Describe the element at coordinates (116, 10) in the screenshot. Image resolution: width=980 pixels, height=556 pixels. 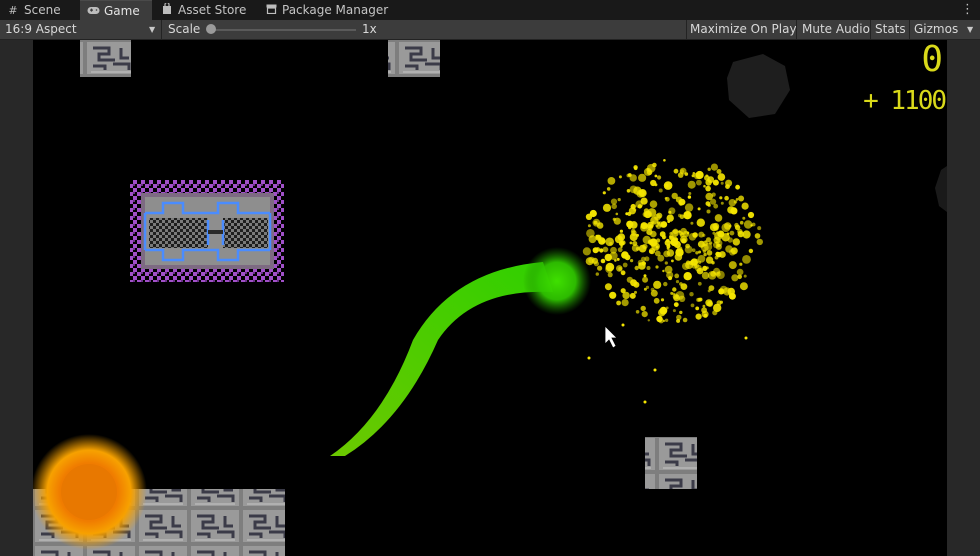
I see `tab-game: Game` at that location.